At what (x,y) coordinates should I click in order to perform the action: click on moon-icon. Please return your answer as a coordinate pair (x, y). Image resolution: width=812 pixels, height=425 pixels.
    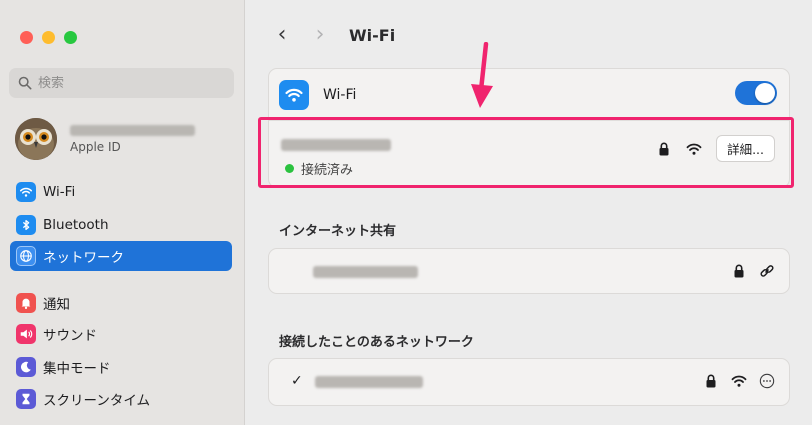
    Looking at the image, I should click on (26, 367).